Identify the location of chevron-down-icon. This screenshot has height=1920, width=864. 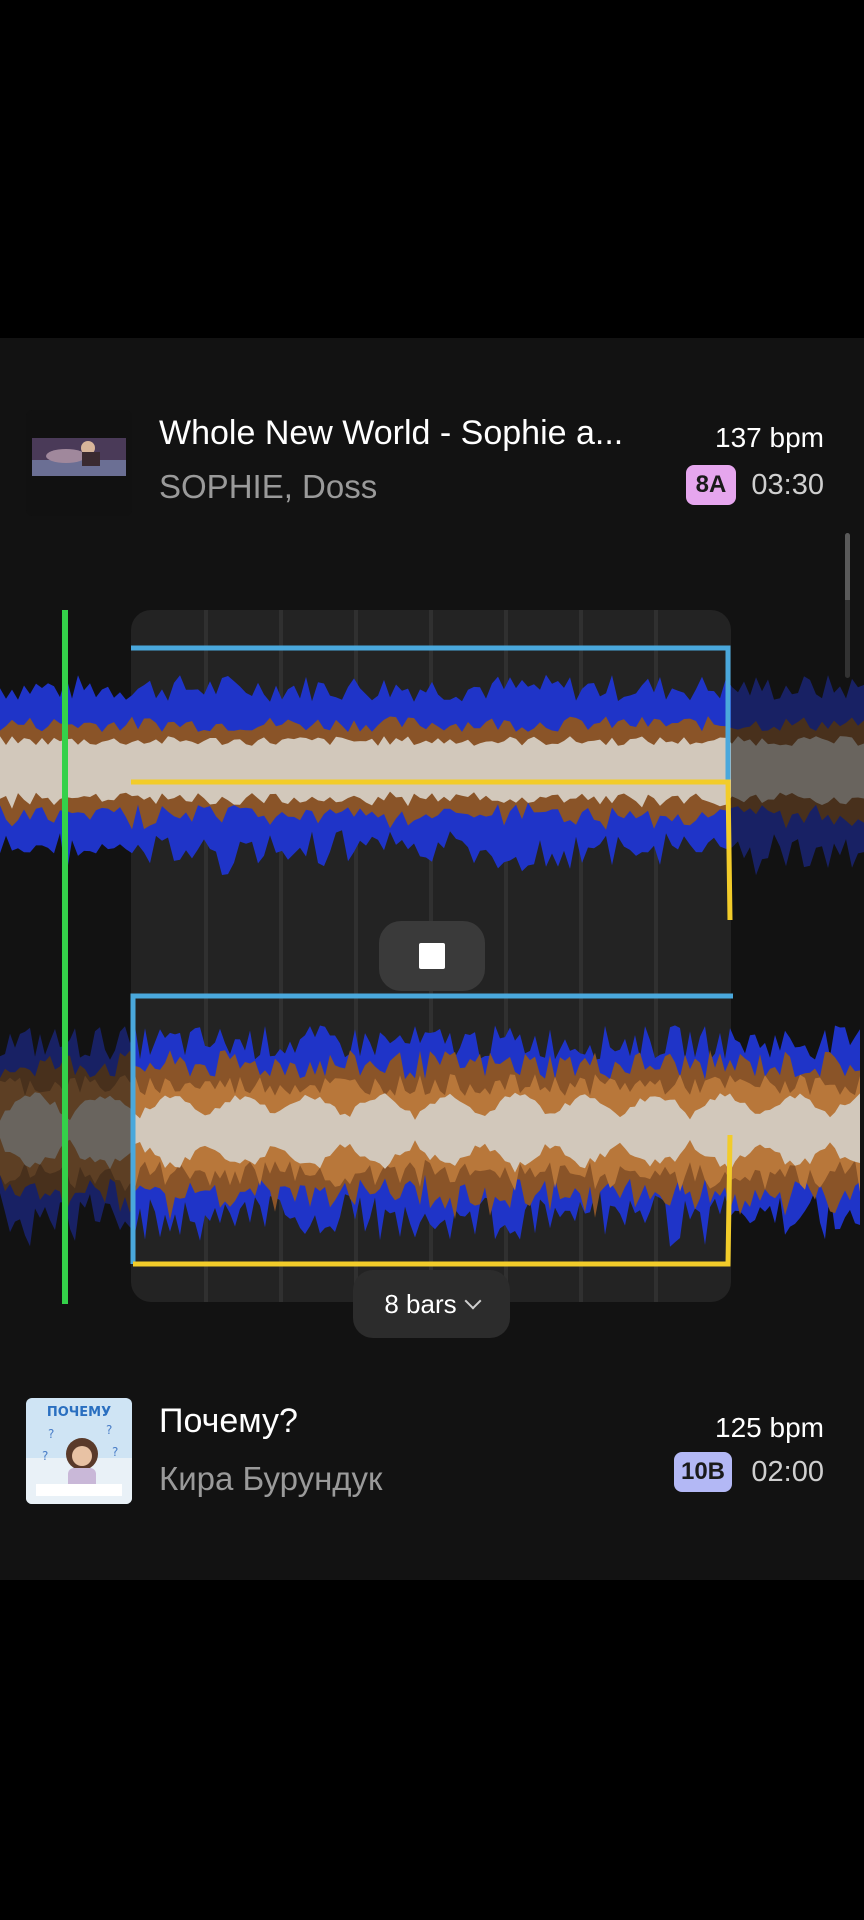
(473, 1301).